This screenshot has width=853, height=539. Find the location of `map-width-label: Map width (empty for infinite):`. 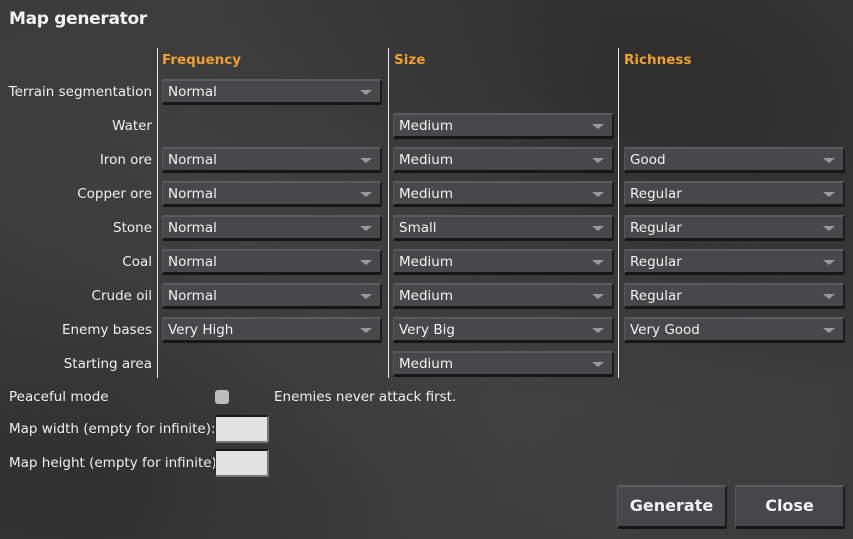

map-width-label: Map width (empty for infinite): is located at coordinates (112, 429).